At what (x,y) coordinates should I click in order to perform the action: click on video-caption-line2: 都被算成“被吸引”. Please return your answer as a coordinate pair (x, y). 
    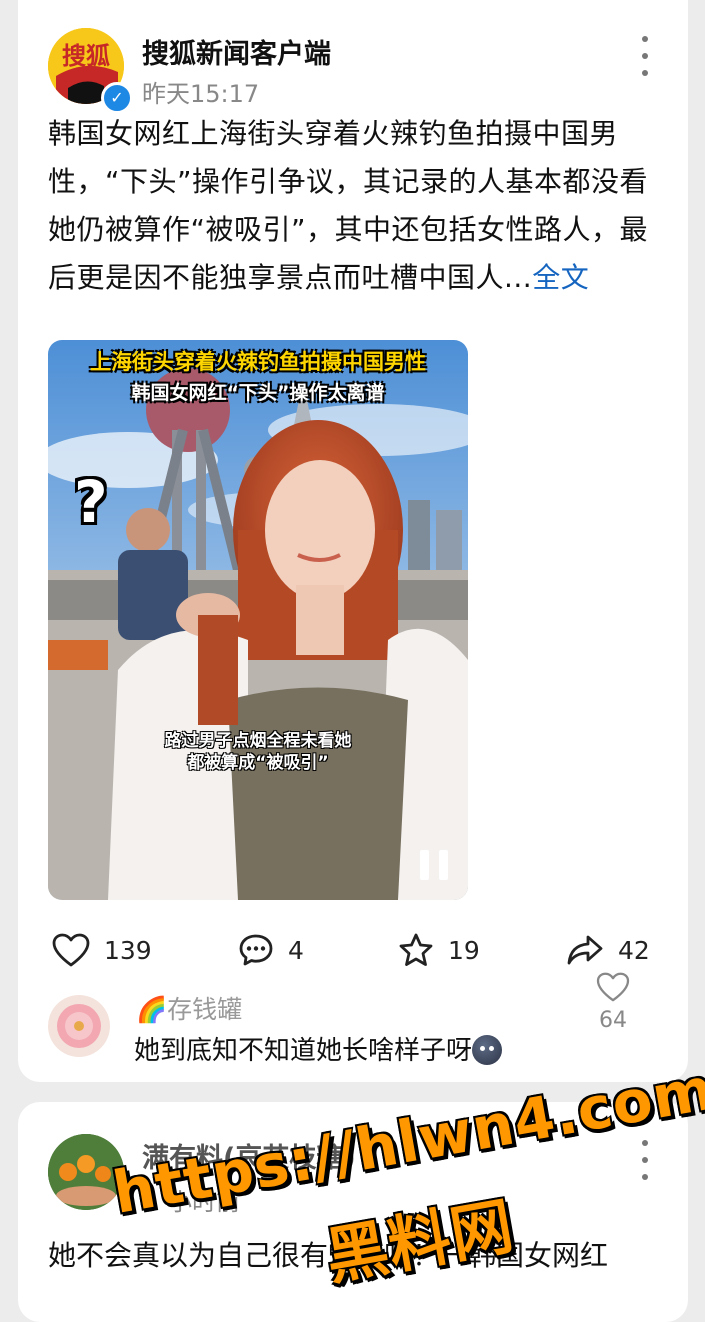
    Looking at the image, I should click on (258, 763).